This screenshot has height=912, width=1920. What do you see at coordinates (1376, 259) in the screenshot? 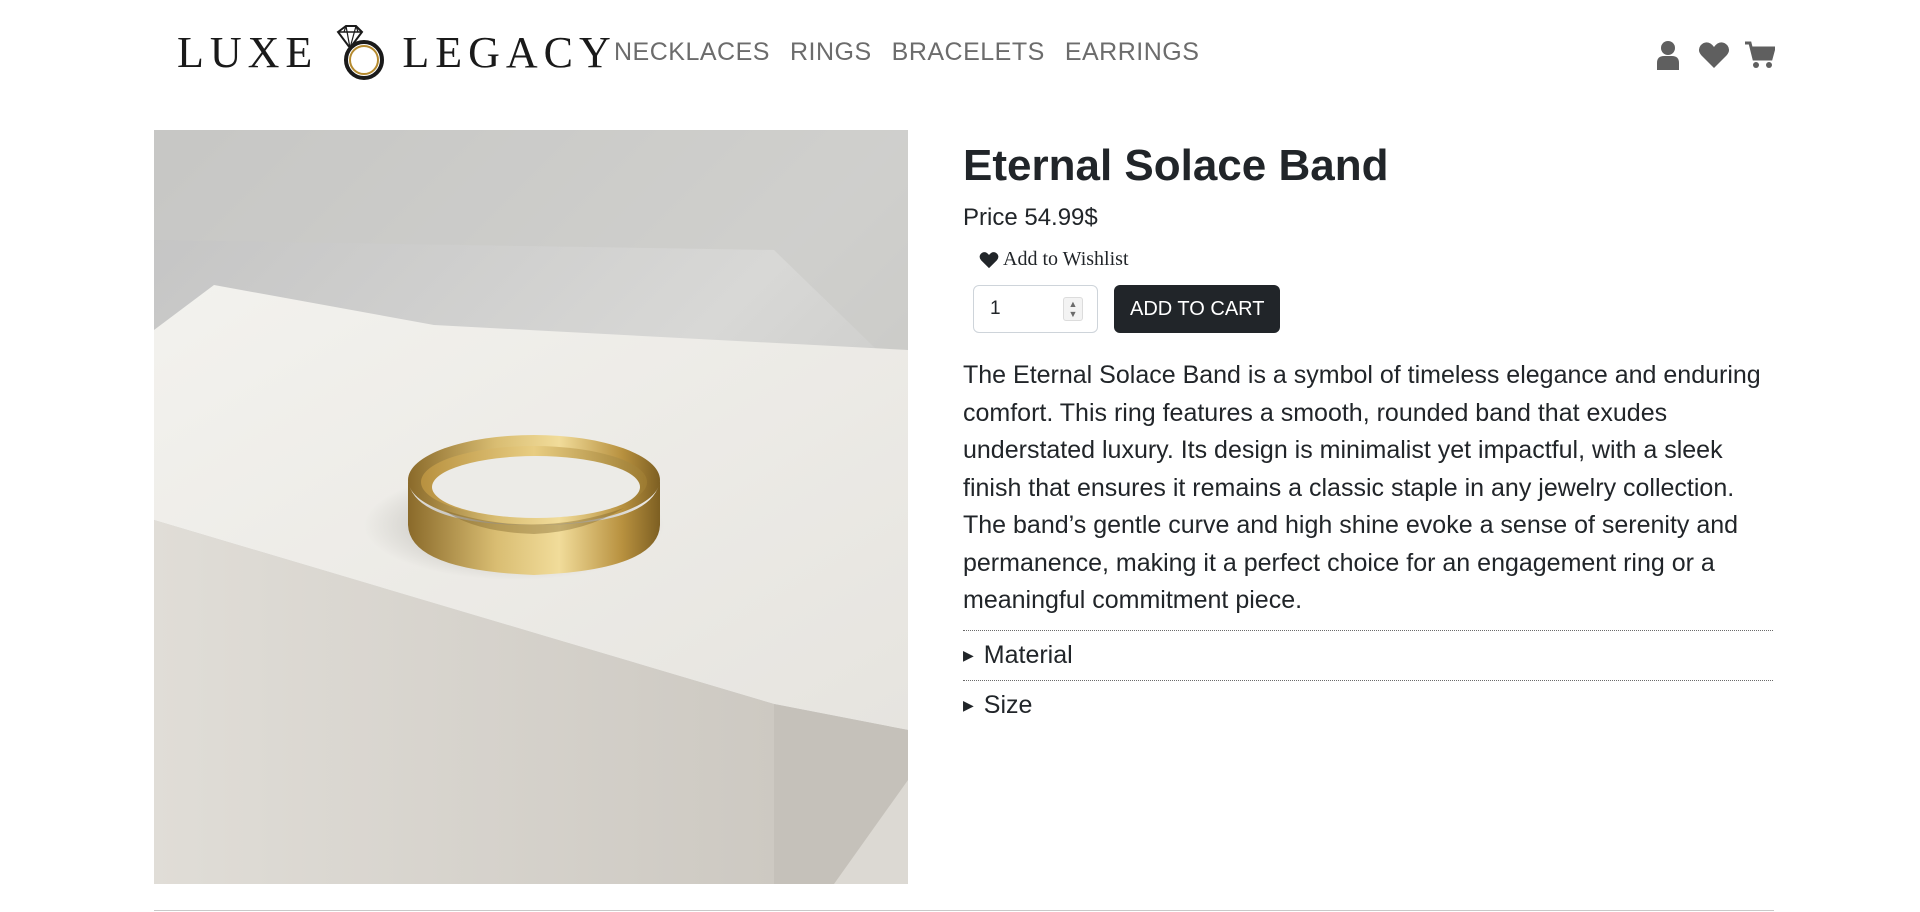
I see `add-to-wishlist-button: Add to Wishlist` at bounding box center [1376, 259].